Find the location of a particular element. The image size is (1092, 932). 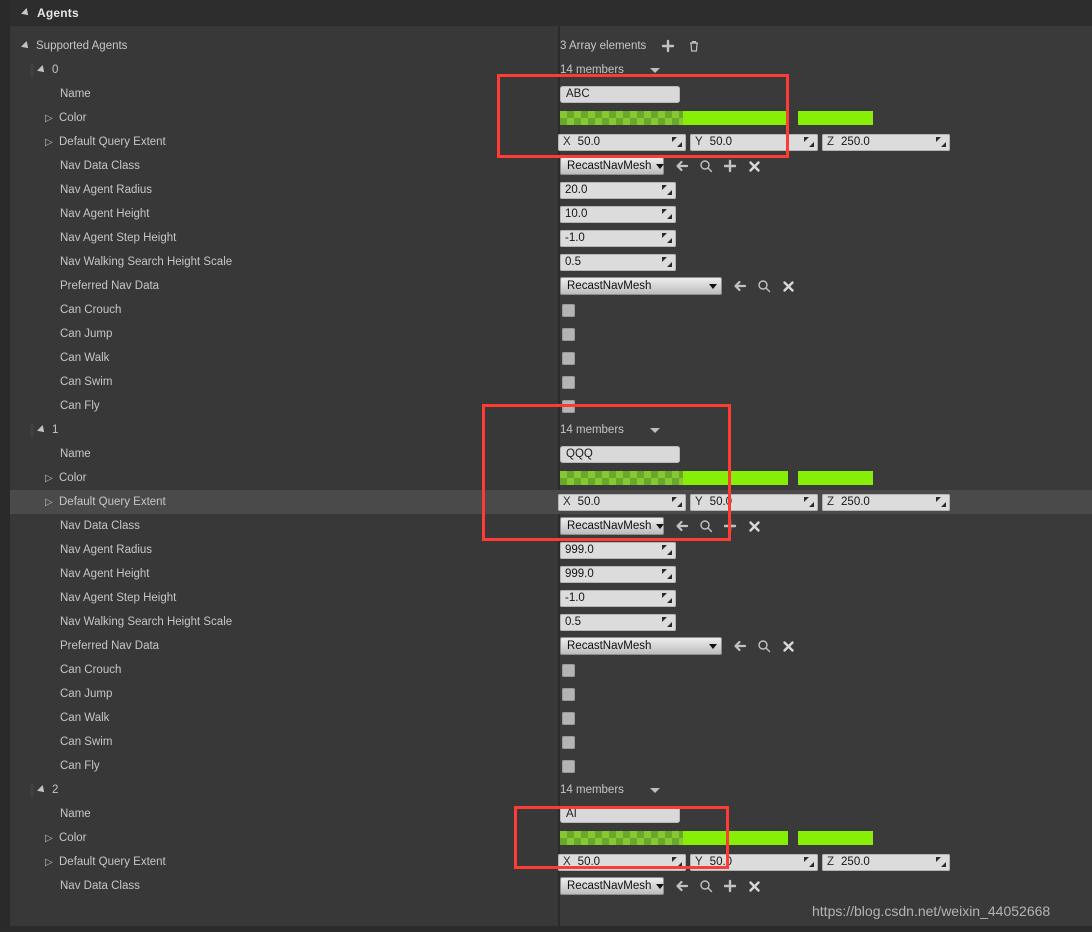

nav-data-class-dropdown-2: RecastNavMesh is located at coordinates (612, 886).